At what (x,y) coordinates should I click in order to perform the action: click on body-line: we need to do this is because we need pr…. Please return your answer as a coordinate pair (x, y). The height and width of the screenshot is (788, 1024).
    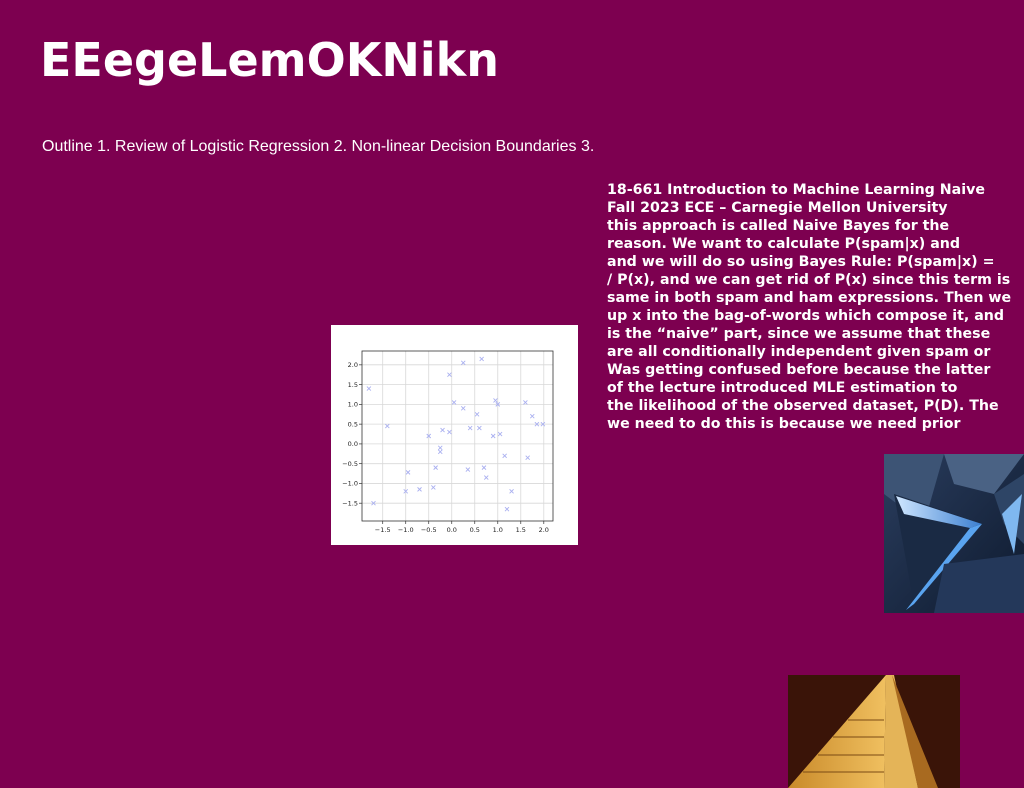
    Looking at the image, I should click on (784, 424).